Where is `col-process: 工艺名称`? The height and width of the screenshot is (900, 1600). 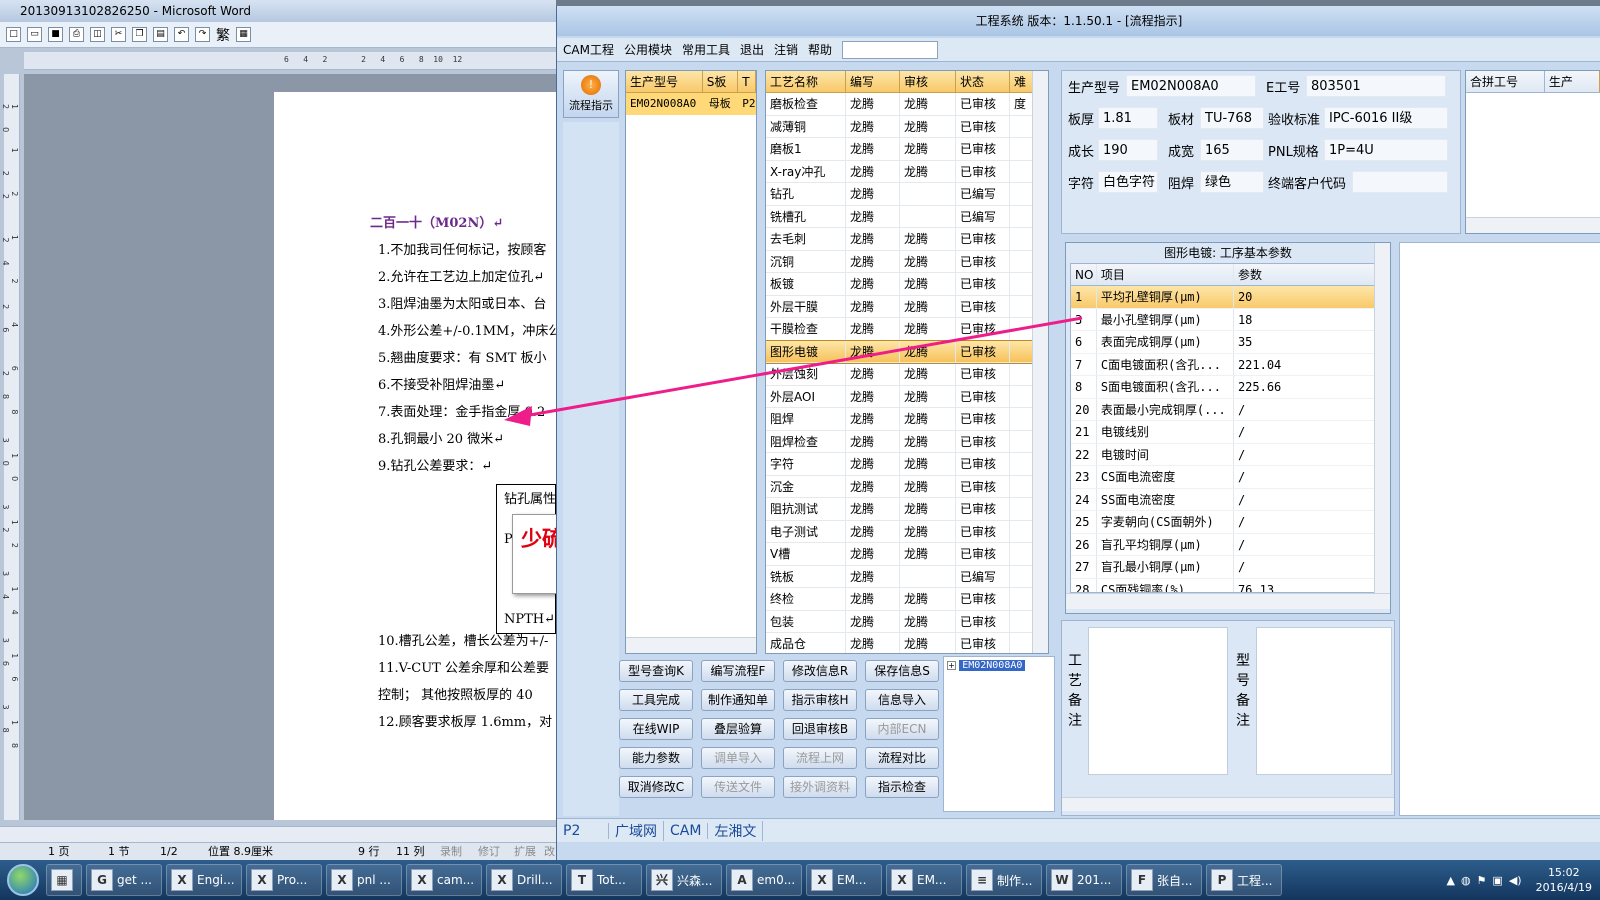
col-process: 工艺名称 is located at coordinates (806, 81).